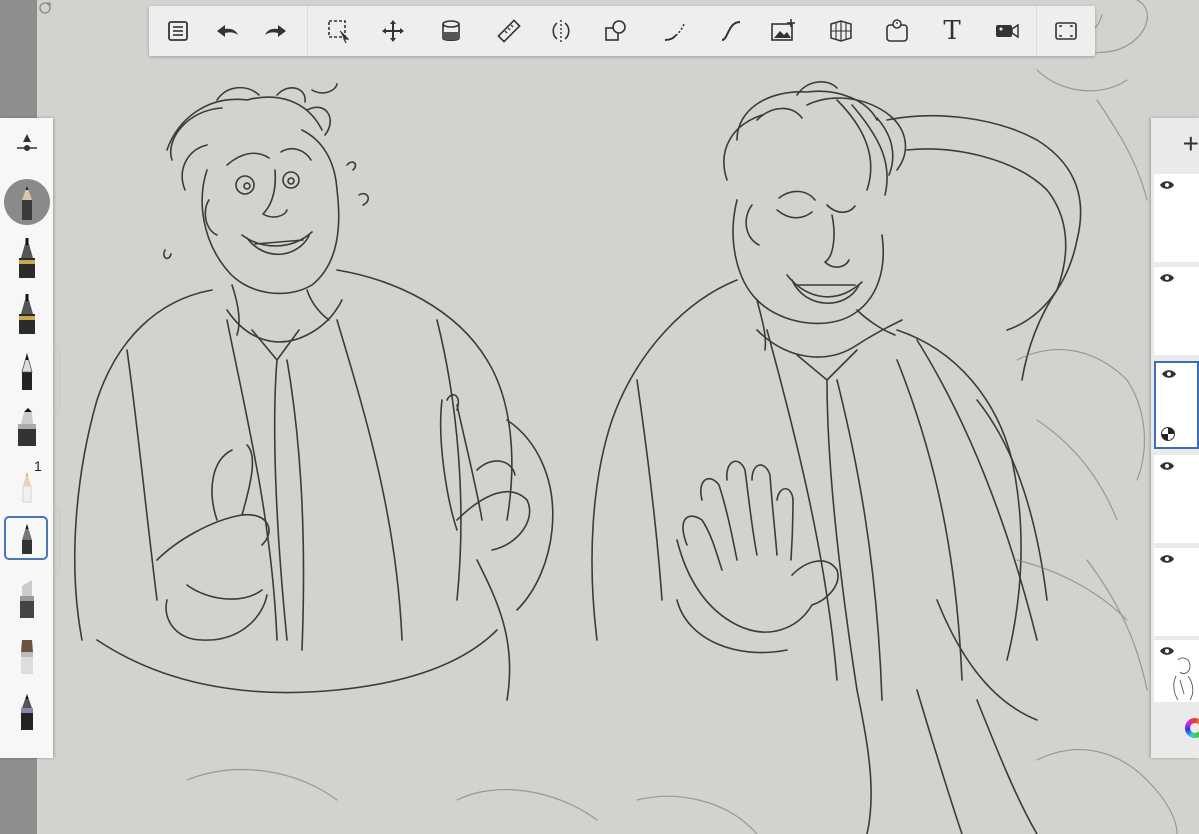  Describe the element at coordinates (1183, 678) in the screenshot. I see `layer-sketch-preview` at that location.